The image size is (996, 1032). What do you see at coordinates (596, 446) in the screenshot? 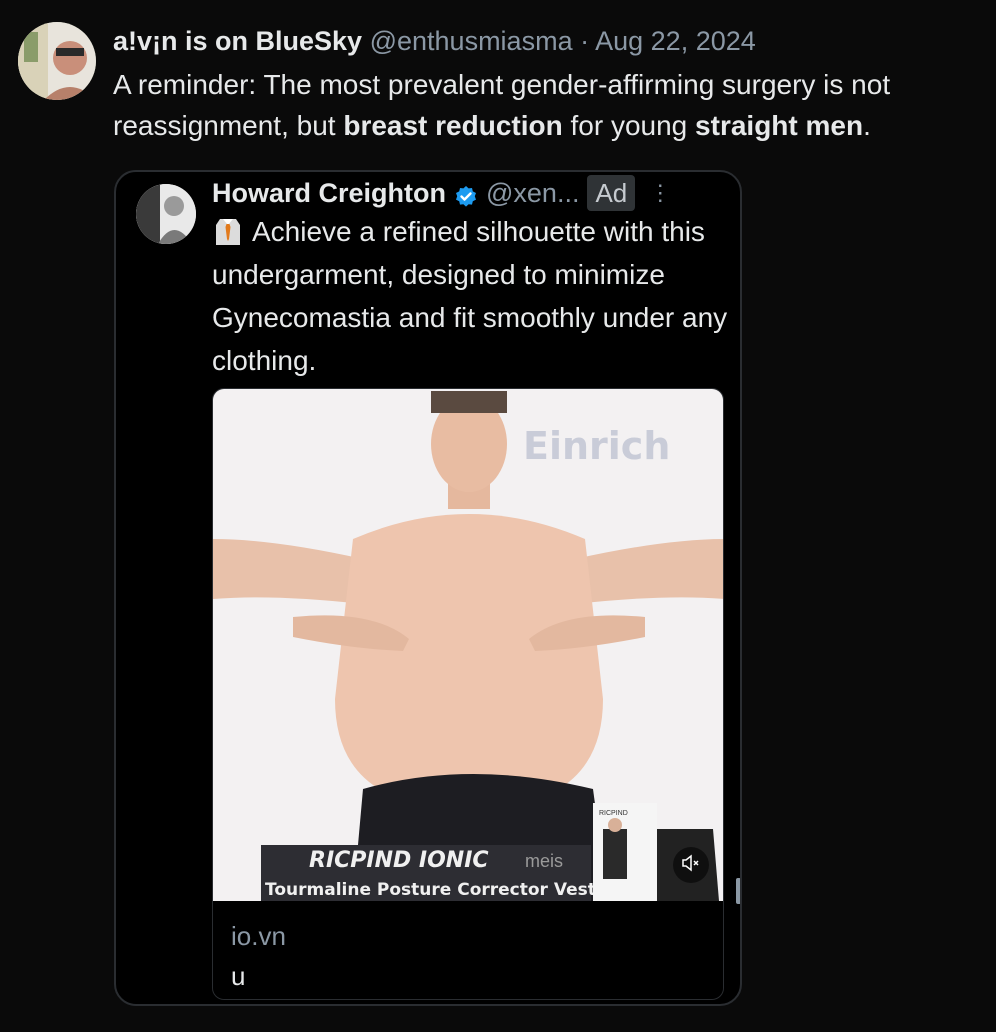
I see `watermark-text: Einrich` at bounding box center [596, 446].